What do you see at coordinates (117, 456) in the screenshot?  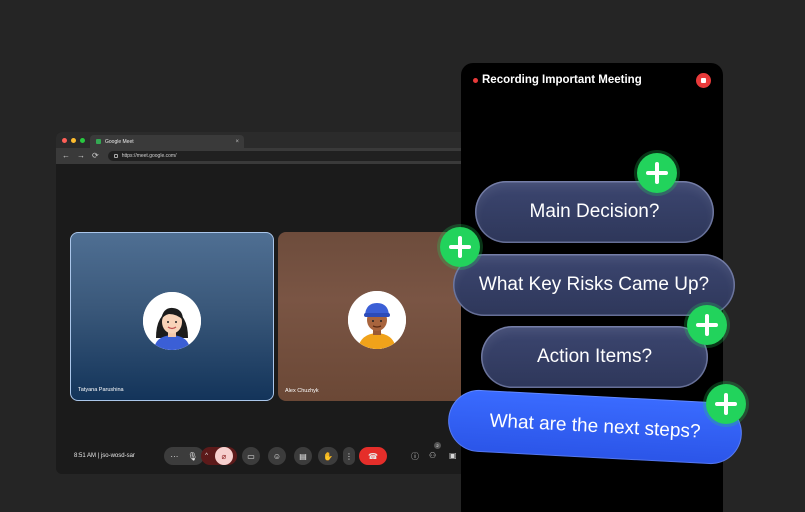 I see `meeting-code: jso-wosd-sar` at bounding box center [117, 456].